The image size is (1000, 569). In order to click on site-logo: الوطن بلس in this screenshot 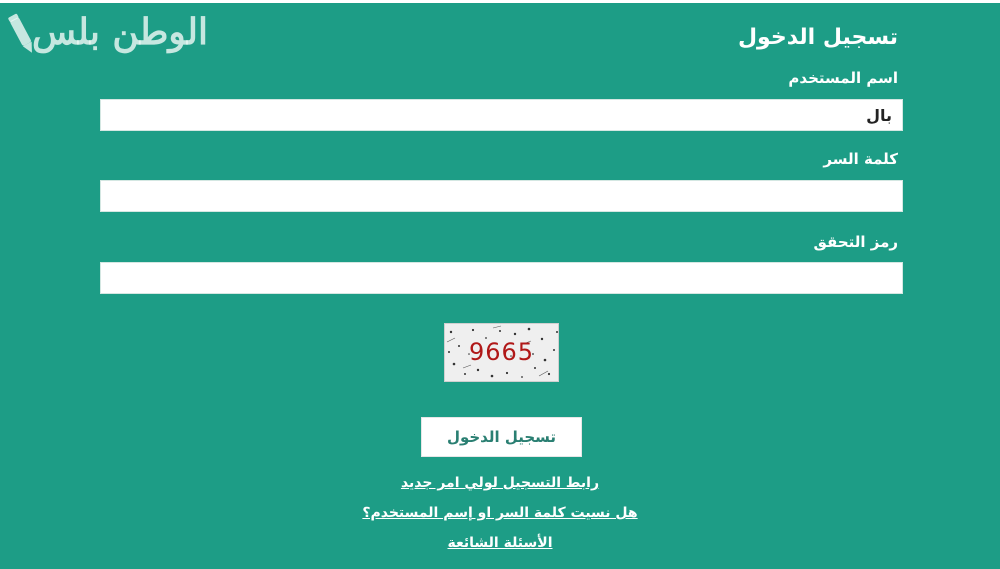, I will do `click(108, 35)`.